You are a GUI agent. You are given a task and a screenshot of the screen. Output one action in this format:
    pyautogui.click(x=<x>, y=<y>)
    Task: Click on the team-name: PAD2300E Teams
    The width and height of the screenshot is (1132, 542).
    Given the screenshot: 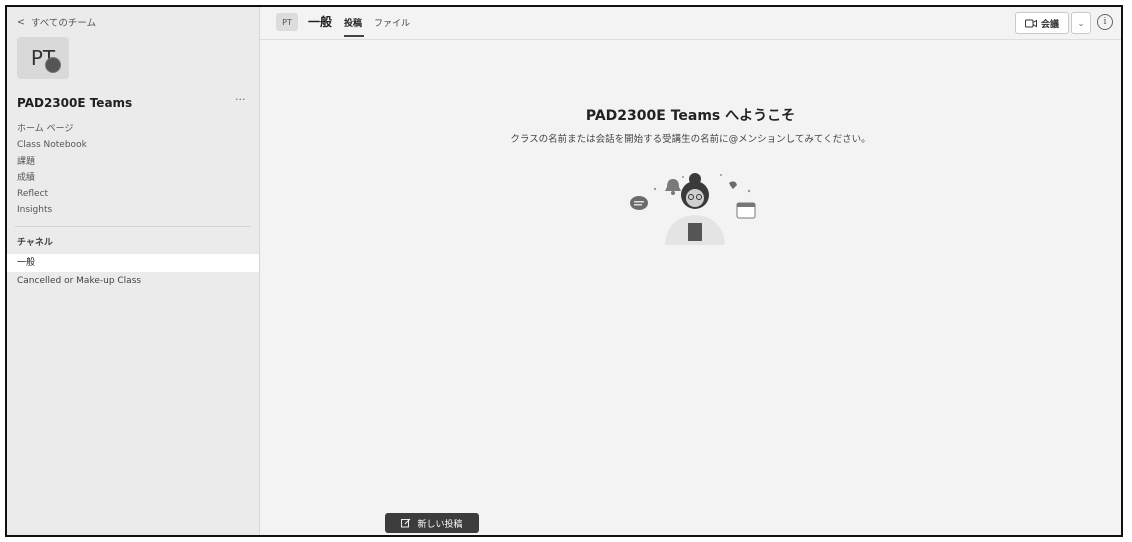 What is the action you would take?
    pyautogui.click(x=75, y=103)
    